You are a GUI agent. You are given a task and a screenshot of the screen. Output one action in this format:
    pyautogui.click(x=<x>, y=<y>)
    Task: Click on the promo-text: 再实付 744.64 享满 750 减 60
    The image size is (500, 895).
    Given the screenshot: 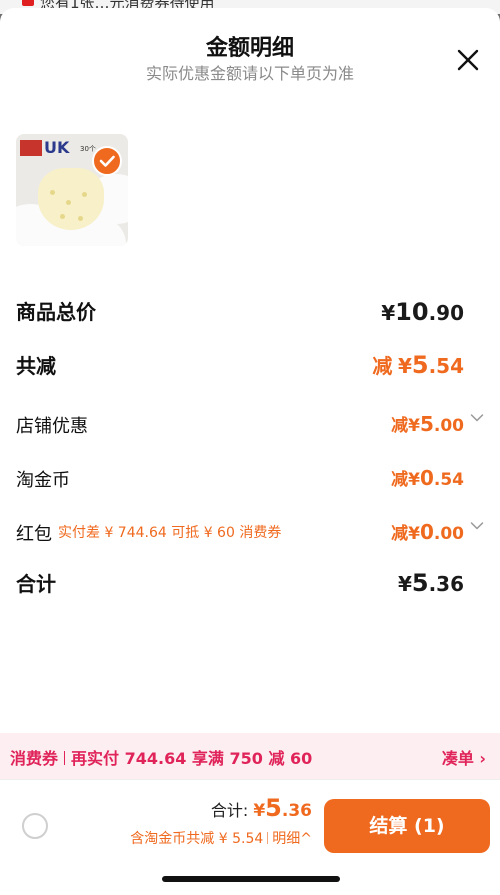 What is the action you would take?
    pyautogui.click(x=192, y=758)
    